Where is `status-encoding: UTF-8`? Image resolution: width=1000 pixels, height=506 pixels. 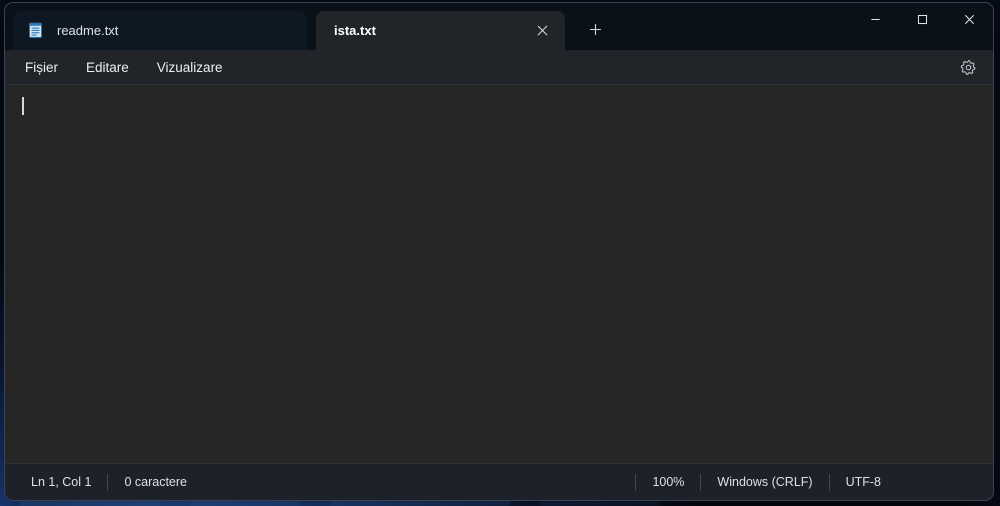 status-encoding: UTF-8 is located at coordinates (863, 482).